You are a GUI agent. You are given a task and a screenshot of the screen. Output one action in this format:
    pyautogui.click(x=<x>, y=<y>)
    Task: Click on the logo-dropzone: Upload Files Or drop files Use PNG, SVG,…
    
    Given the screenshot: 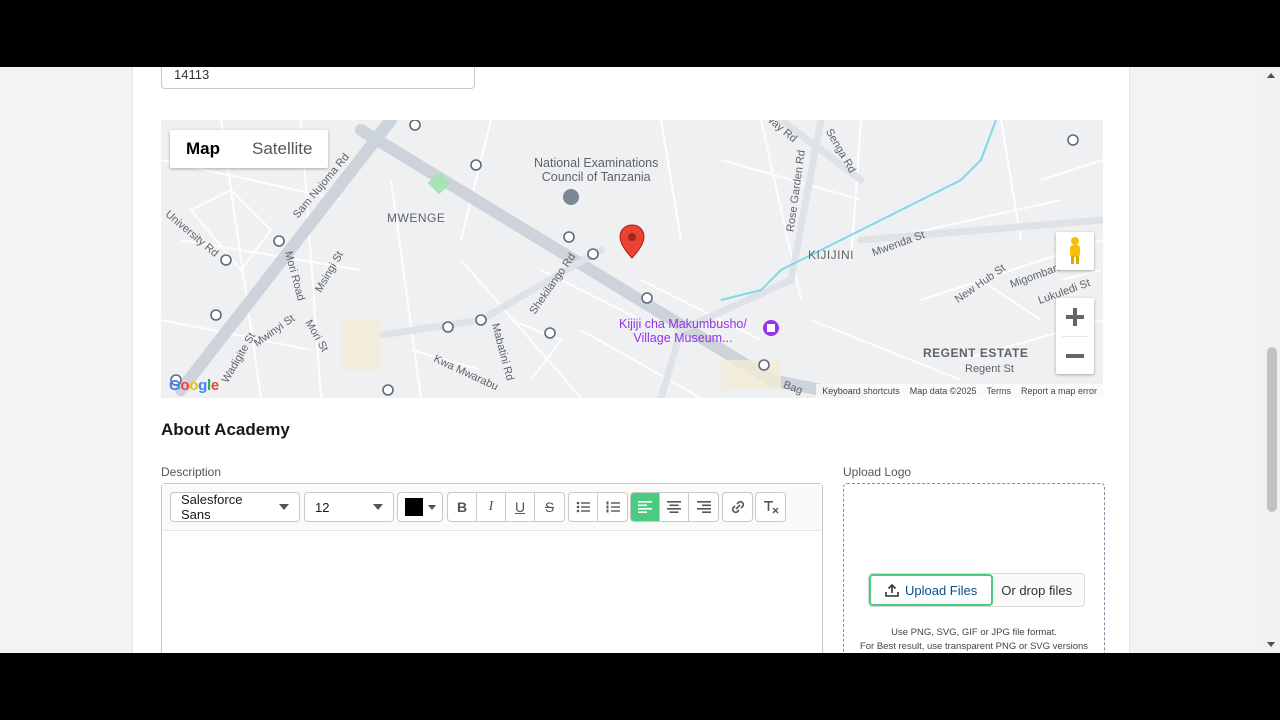 What is the action you would take?
    pyautogui.click(x=974, y=568)
    